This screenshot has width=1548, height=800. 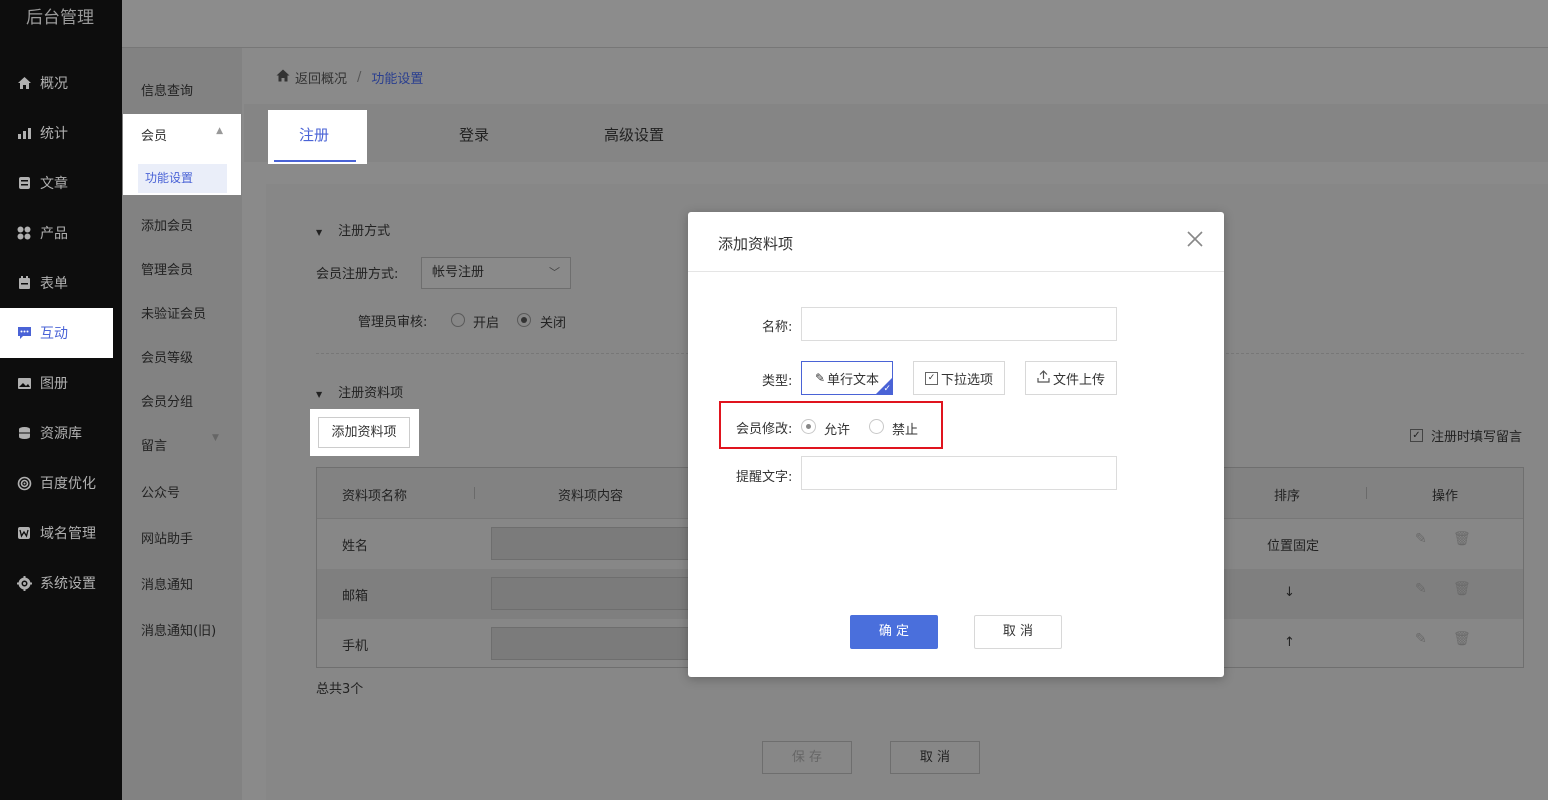 What do you see at coordinates (24, 433) in the screenshot?
I see `database-icon` at bounding box center [24, 433].